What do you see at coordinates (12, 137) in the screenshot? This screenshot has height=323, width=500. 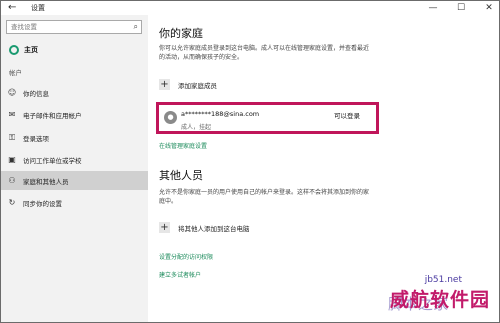 I see `key-icon: ⚿` at bounding box center [12, 137].